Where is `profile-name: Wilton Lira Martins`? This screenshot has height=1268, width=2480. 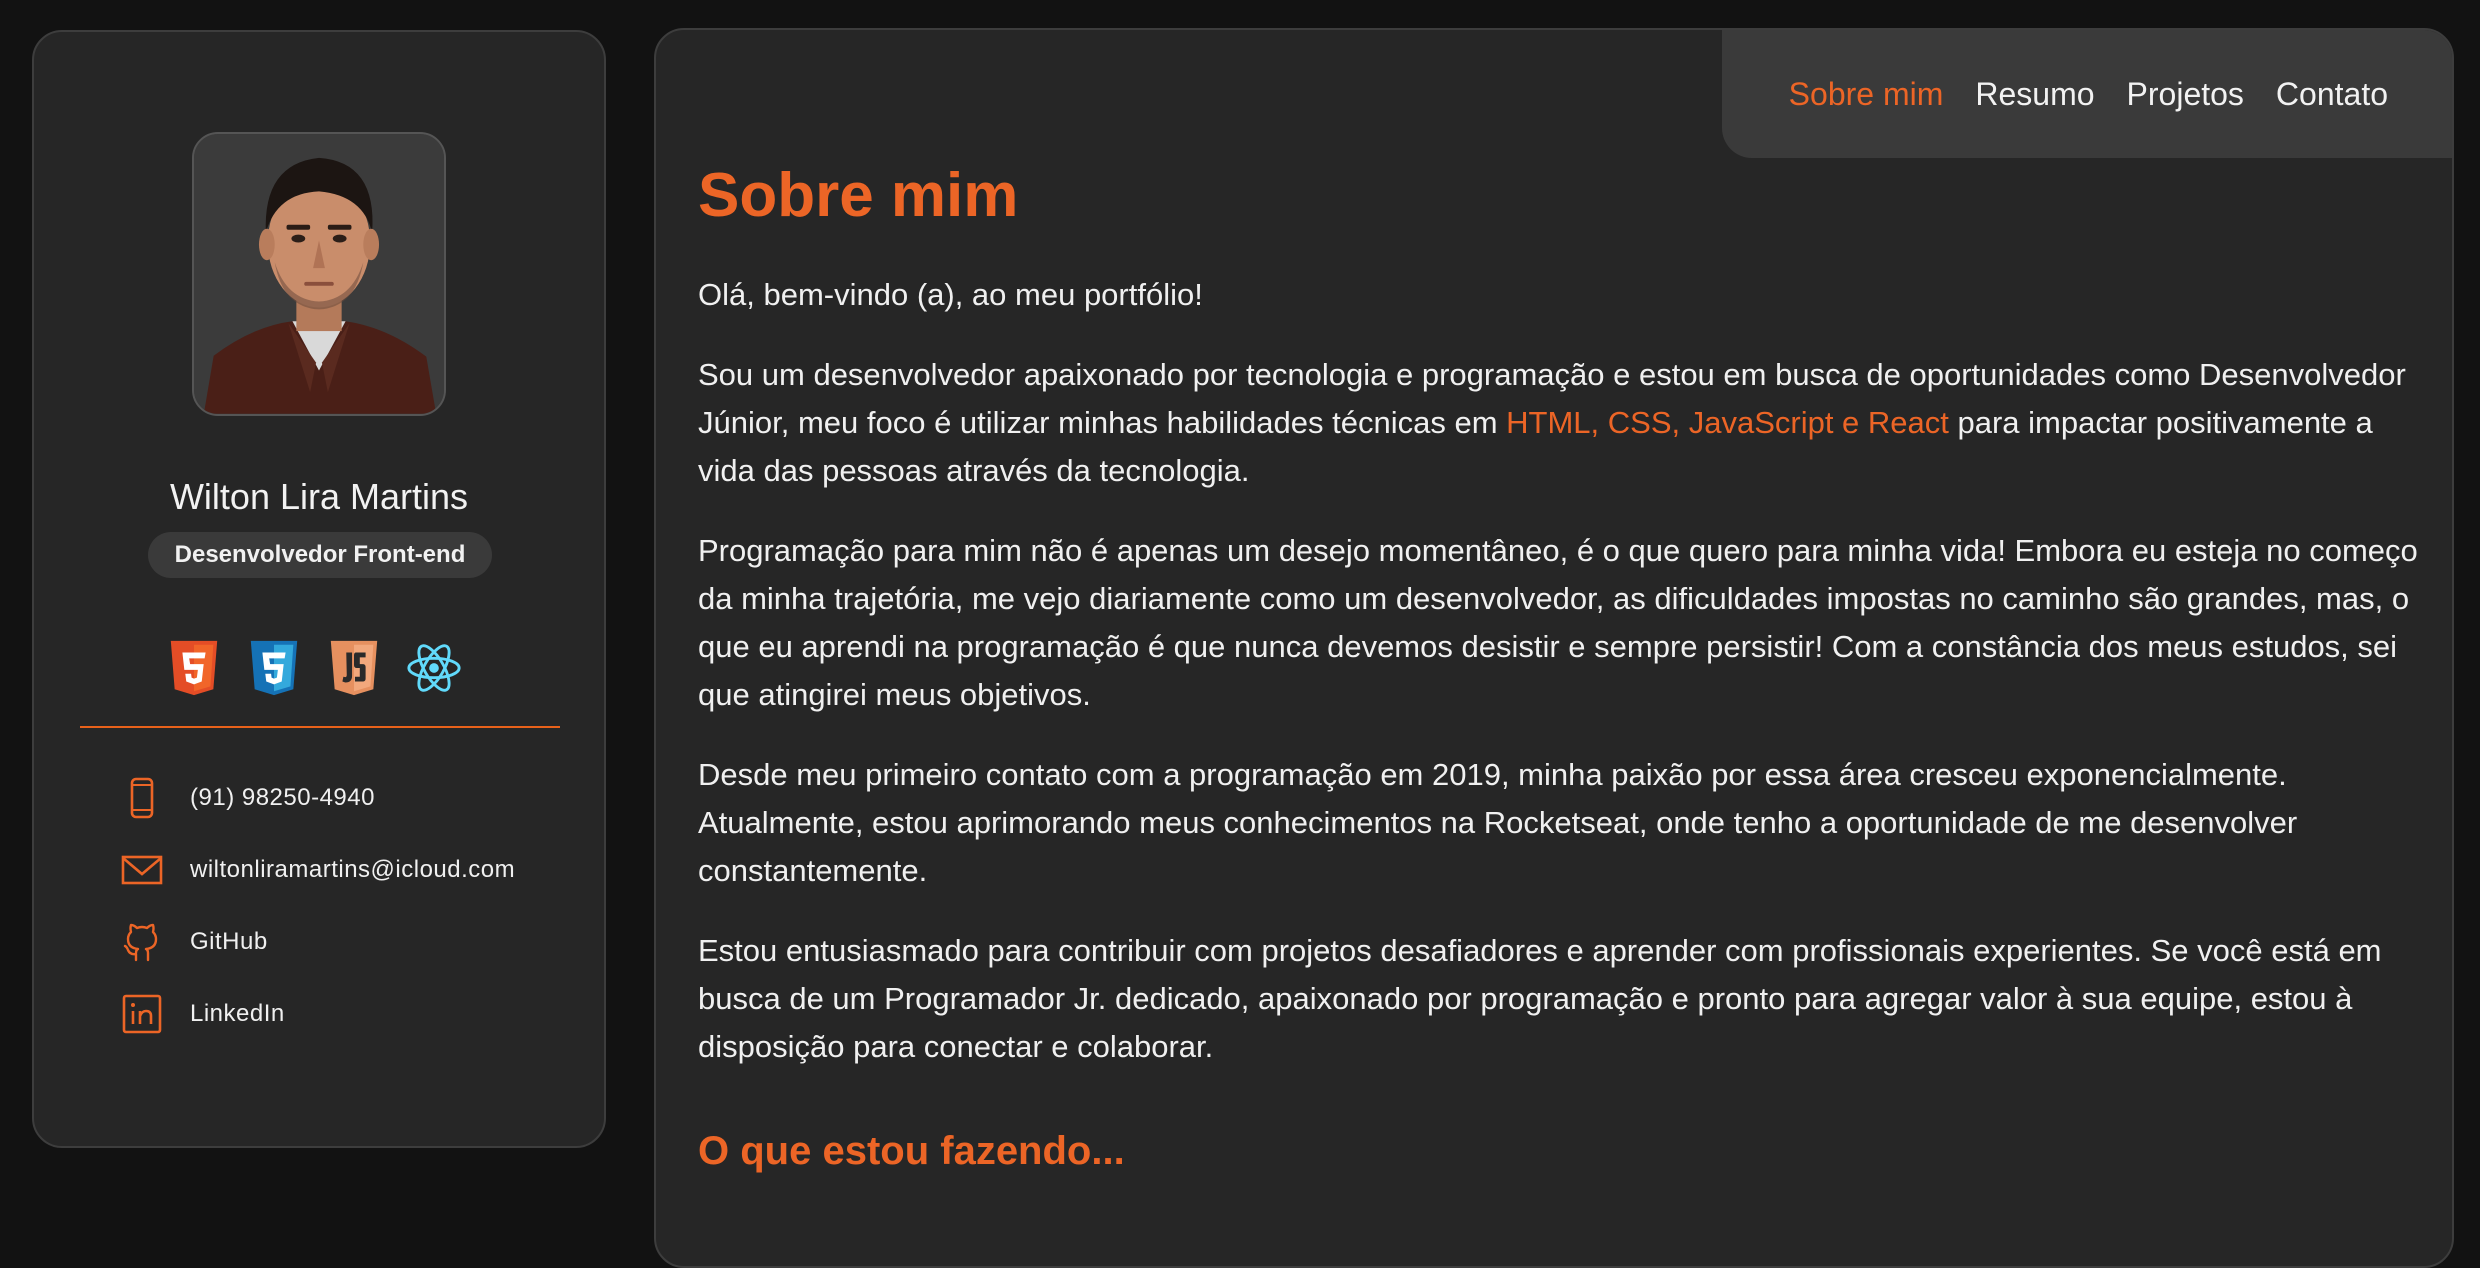
profile-name: Wilton Lira Martins is located at coordinates (319, 496).